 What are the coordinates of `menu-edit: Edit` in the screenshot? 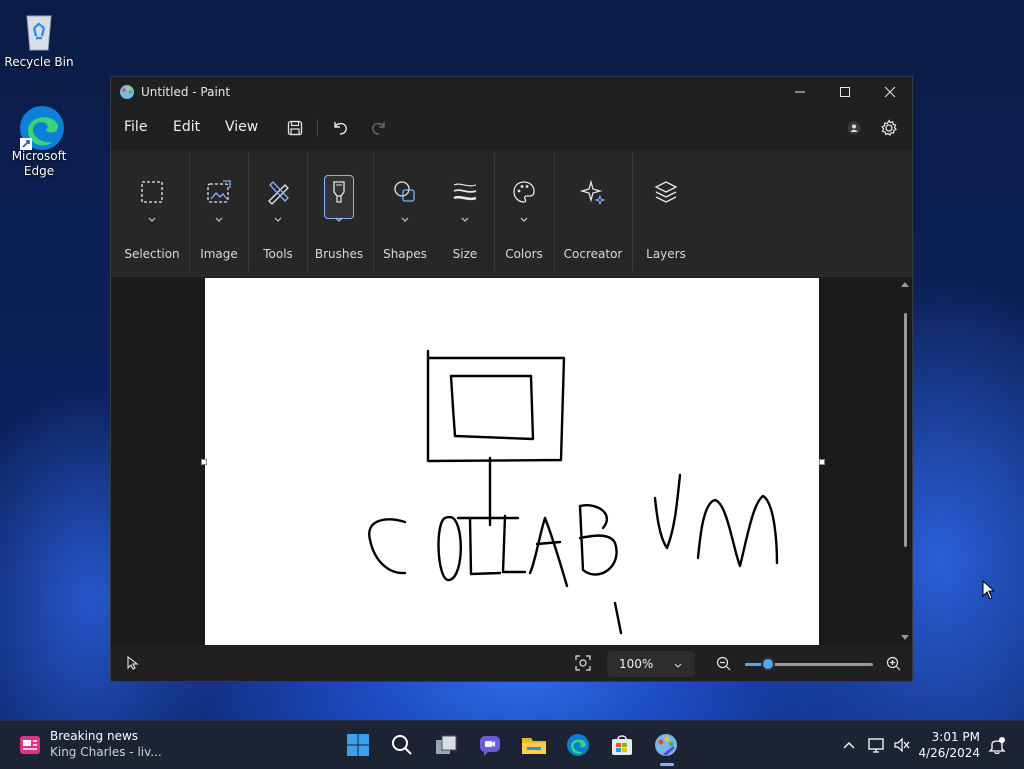 It's located at (186, 127).